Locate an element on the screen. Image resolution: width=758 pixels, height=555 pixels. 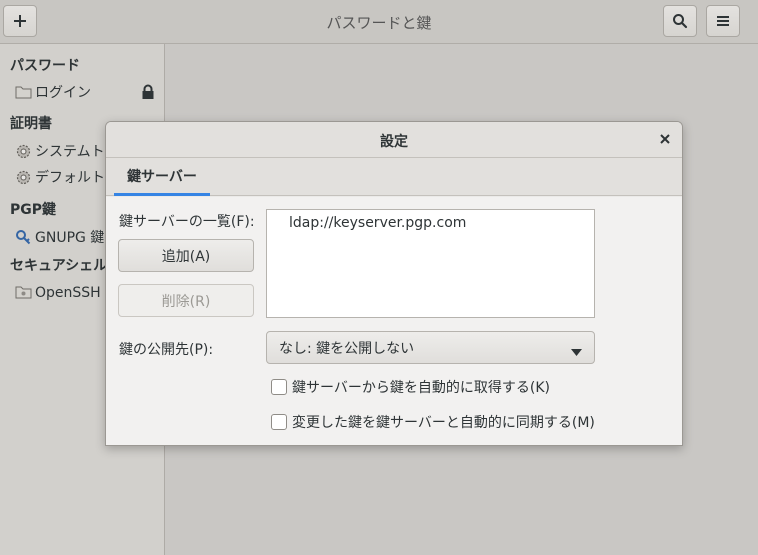
auto-retrieve-checkbox is located at coordinates (279, 387).